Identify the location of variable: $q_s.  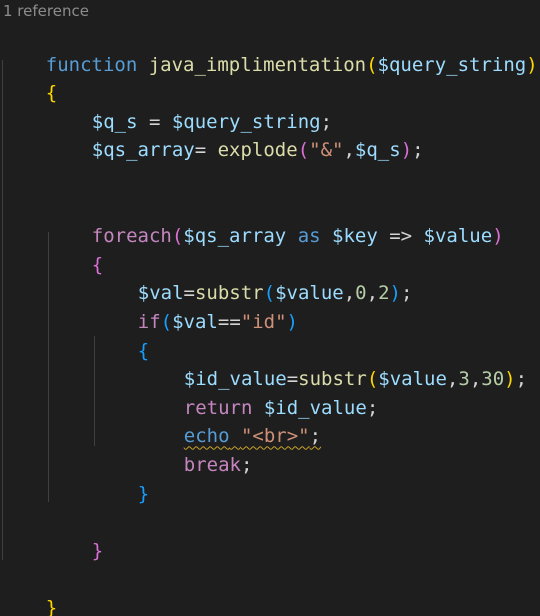
(377, 150).